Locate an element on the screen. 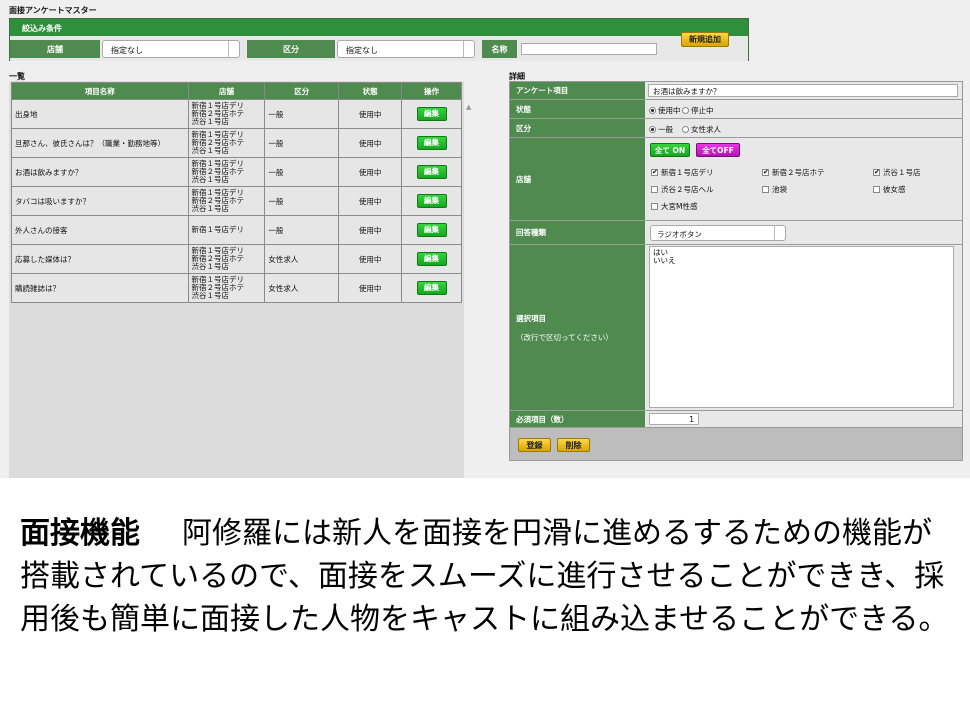 The image size is (970, 706). store-checkbox-label: 池袋 is located at coordinates (779, 189).